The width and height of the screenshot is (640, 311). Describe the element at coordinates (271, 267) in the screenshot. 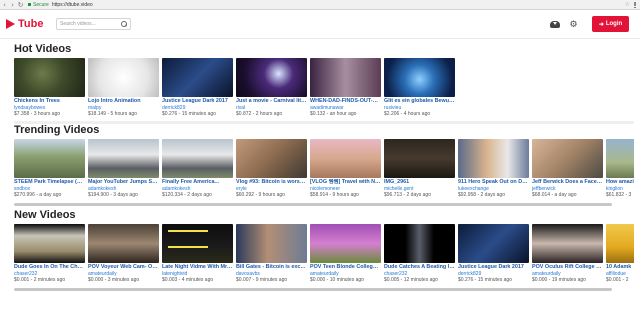

I see `video-title: Bill Gates - Bitcoin is exciting` at that location.